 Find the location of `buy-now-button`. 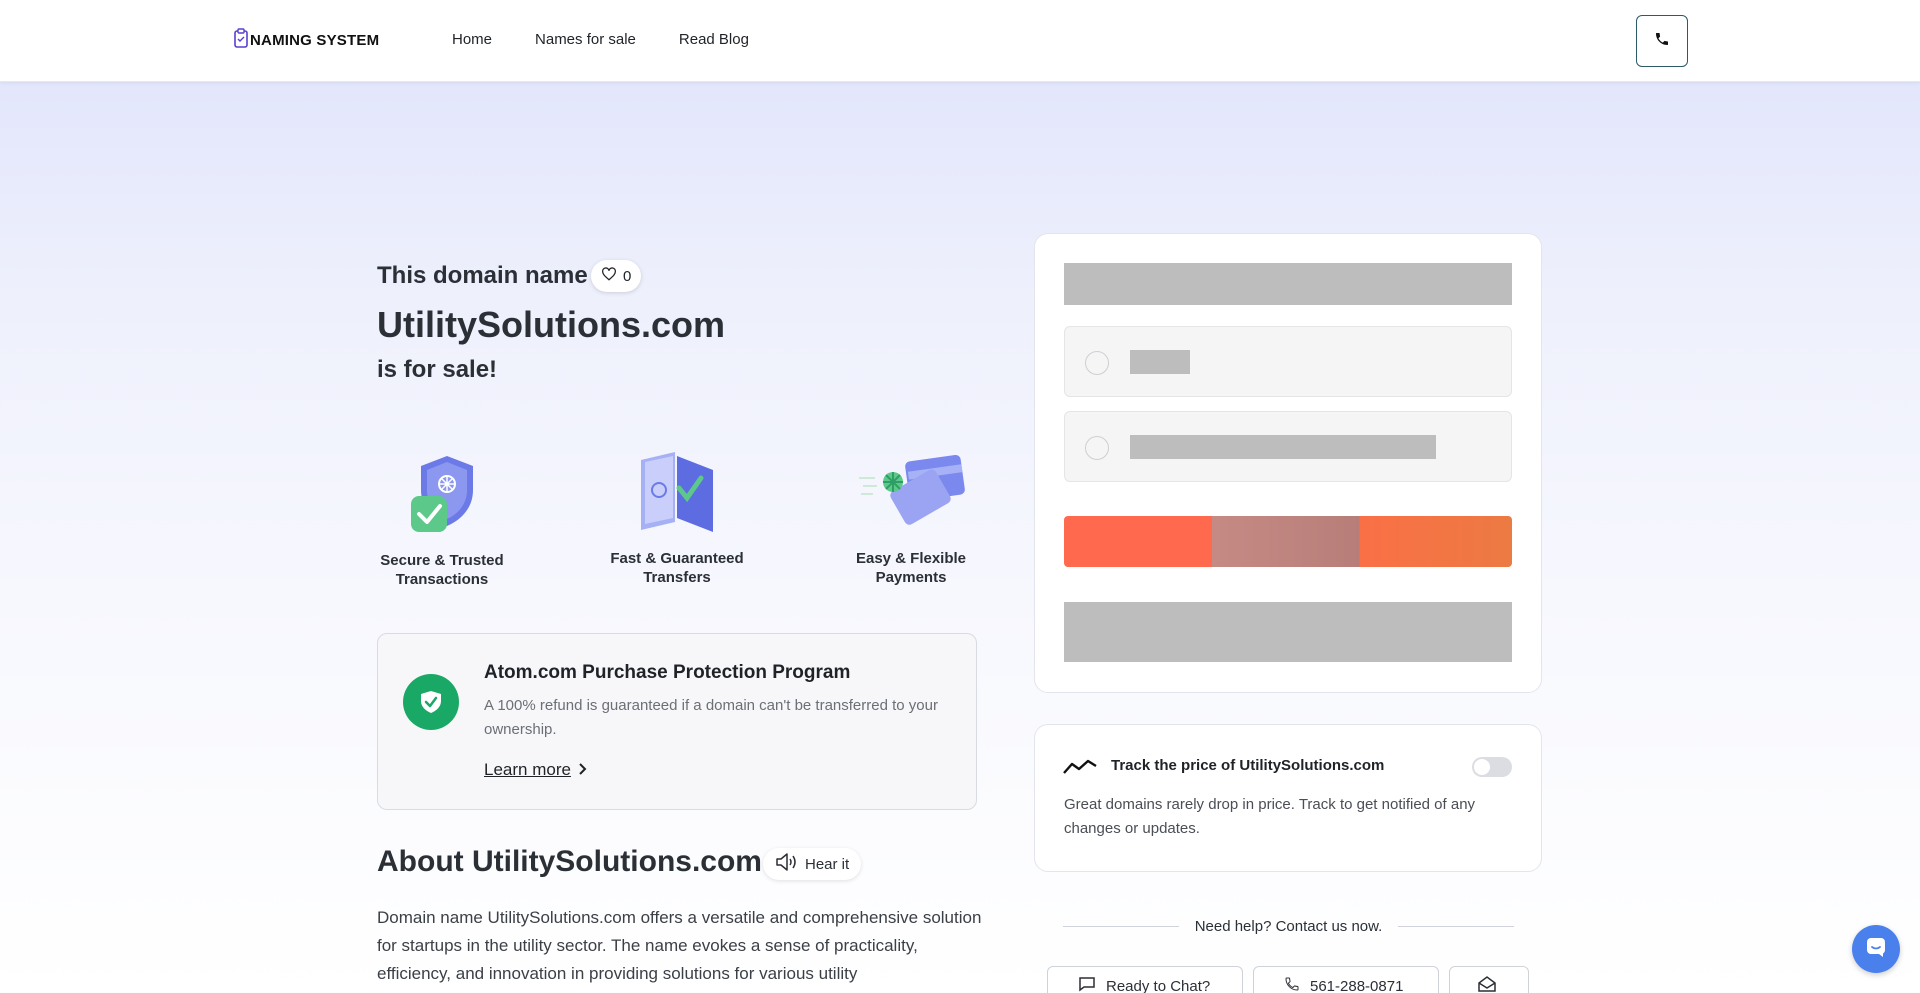

buy-now-button is located at coordinates (1288, 541).